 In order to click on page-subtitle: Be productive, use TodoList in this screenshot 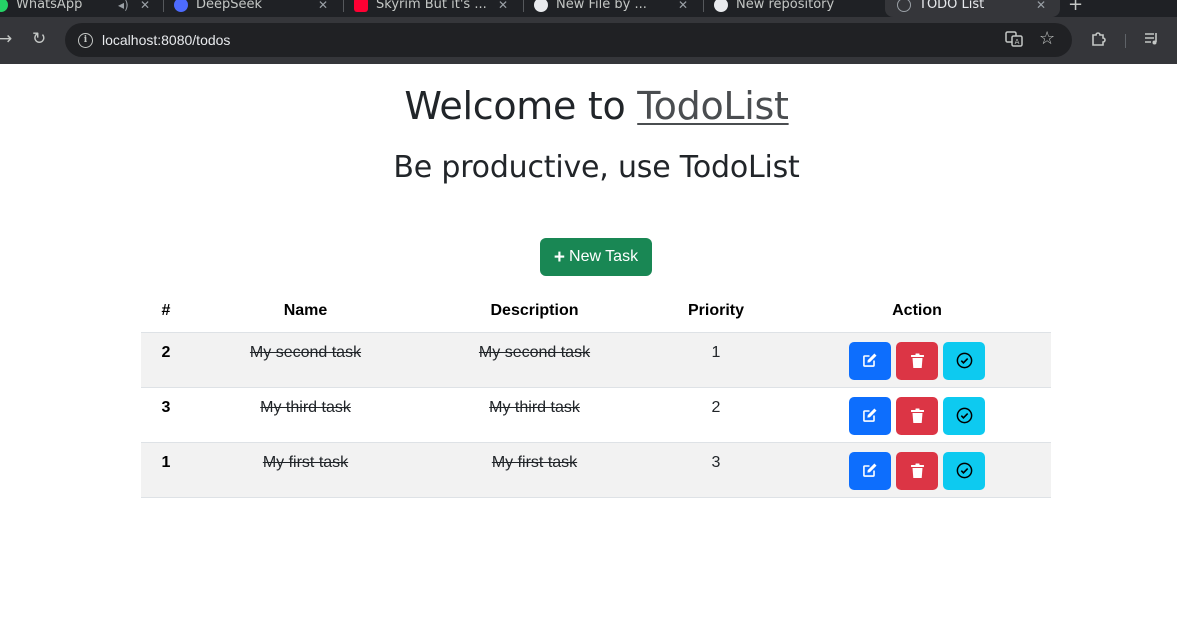, I will do `click(596, 167)`.